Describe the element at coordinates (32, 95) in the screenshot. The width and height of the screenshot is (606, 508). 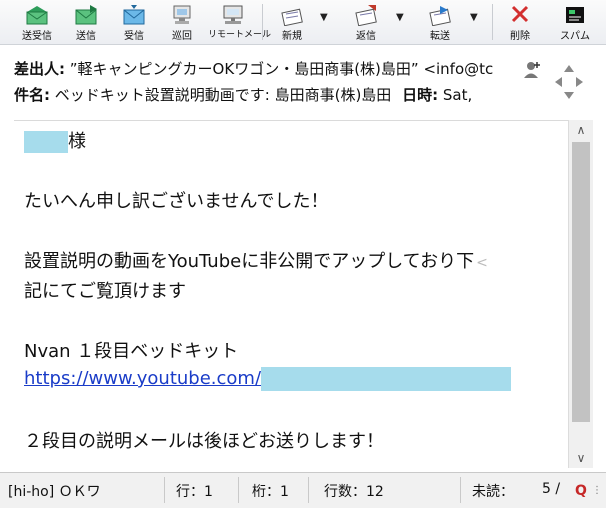
I see `subject-label: 件名:` at that location.